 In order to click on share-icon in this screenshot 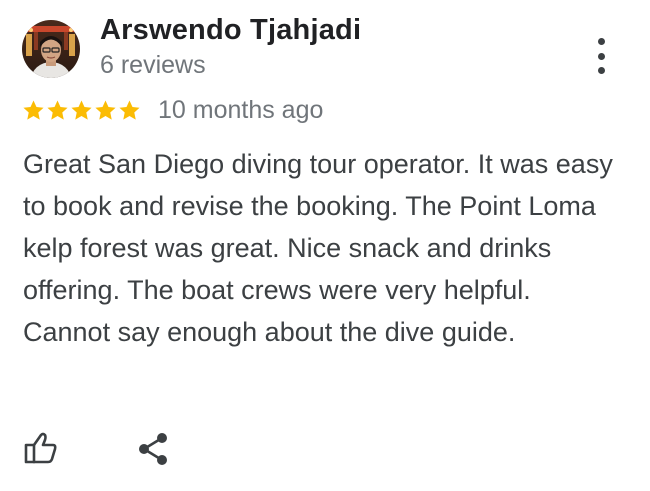, I will do `click(153, 449)`.